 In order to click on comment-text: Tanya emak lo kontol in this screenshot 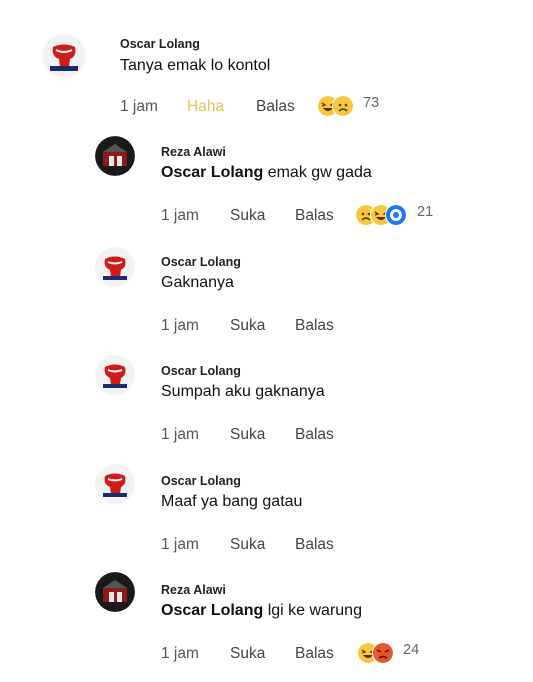, I will do `click(195, 66)`.